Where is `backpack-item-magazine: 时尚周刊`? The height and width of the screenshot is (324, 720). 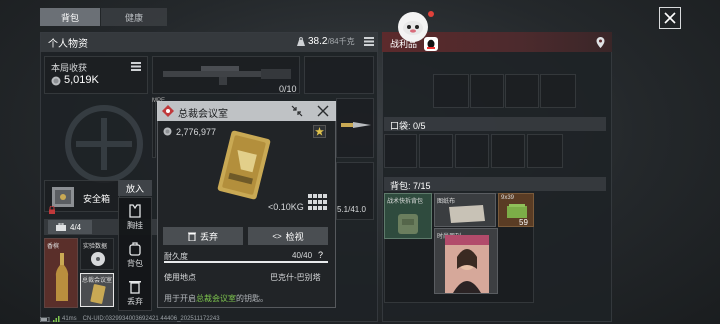 backpack-item-magazine: 时尚周刊 is located at coordinates (466, 261).